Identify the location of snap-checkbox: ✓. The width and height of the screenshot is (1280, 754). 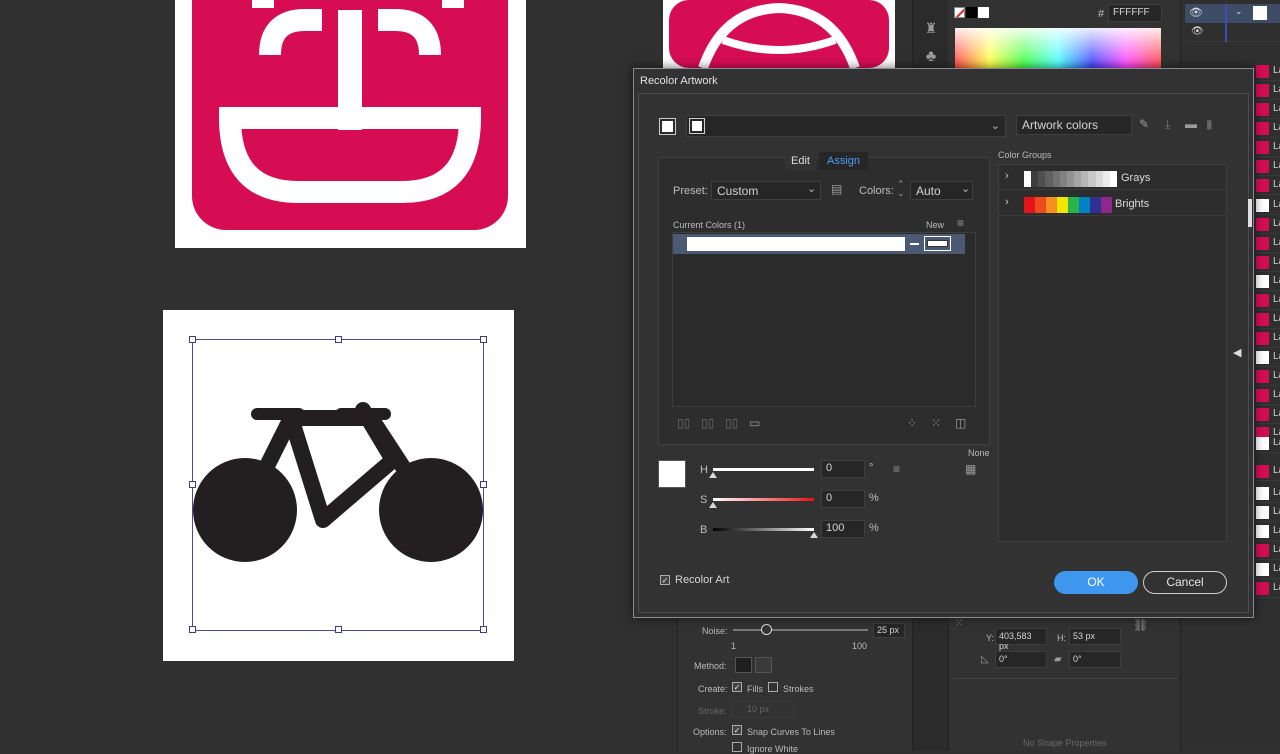
(737, 730).